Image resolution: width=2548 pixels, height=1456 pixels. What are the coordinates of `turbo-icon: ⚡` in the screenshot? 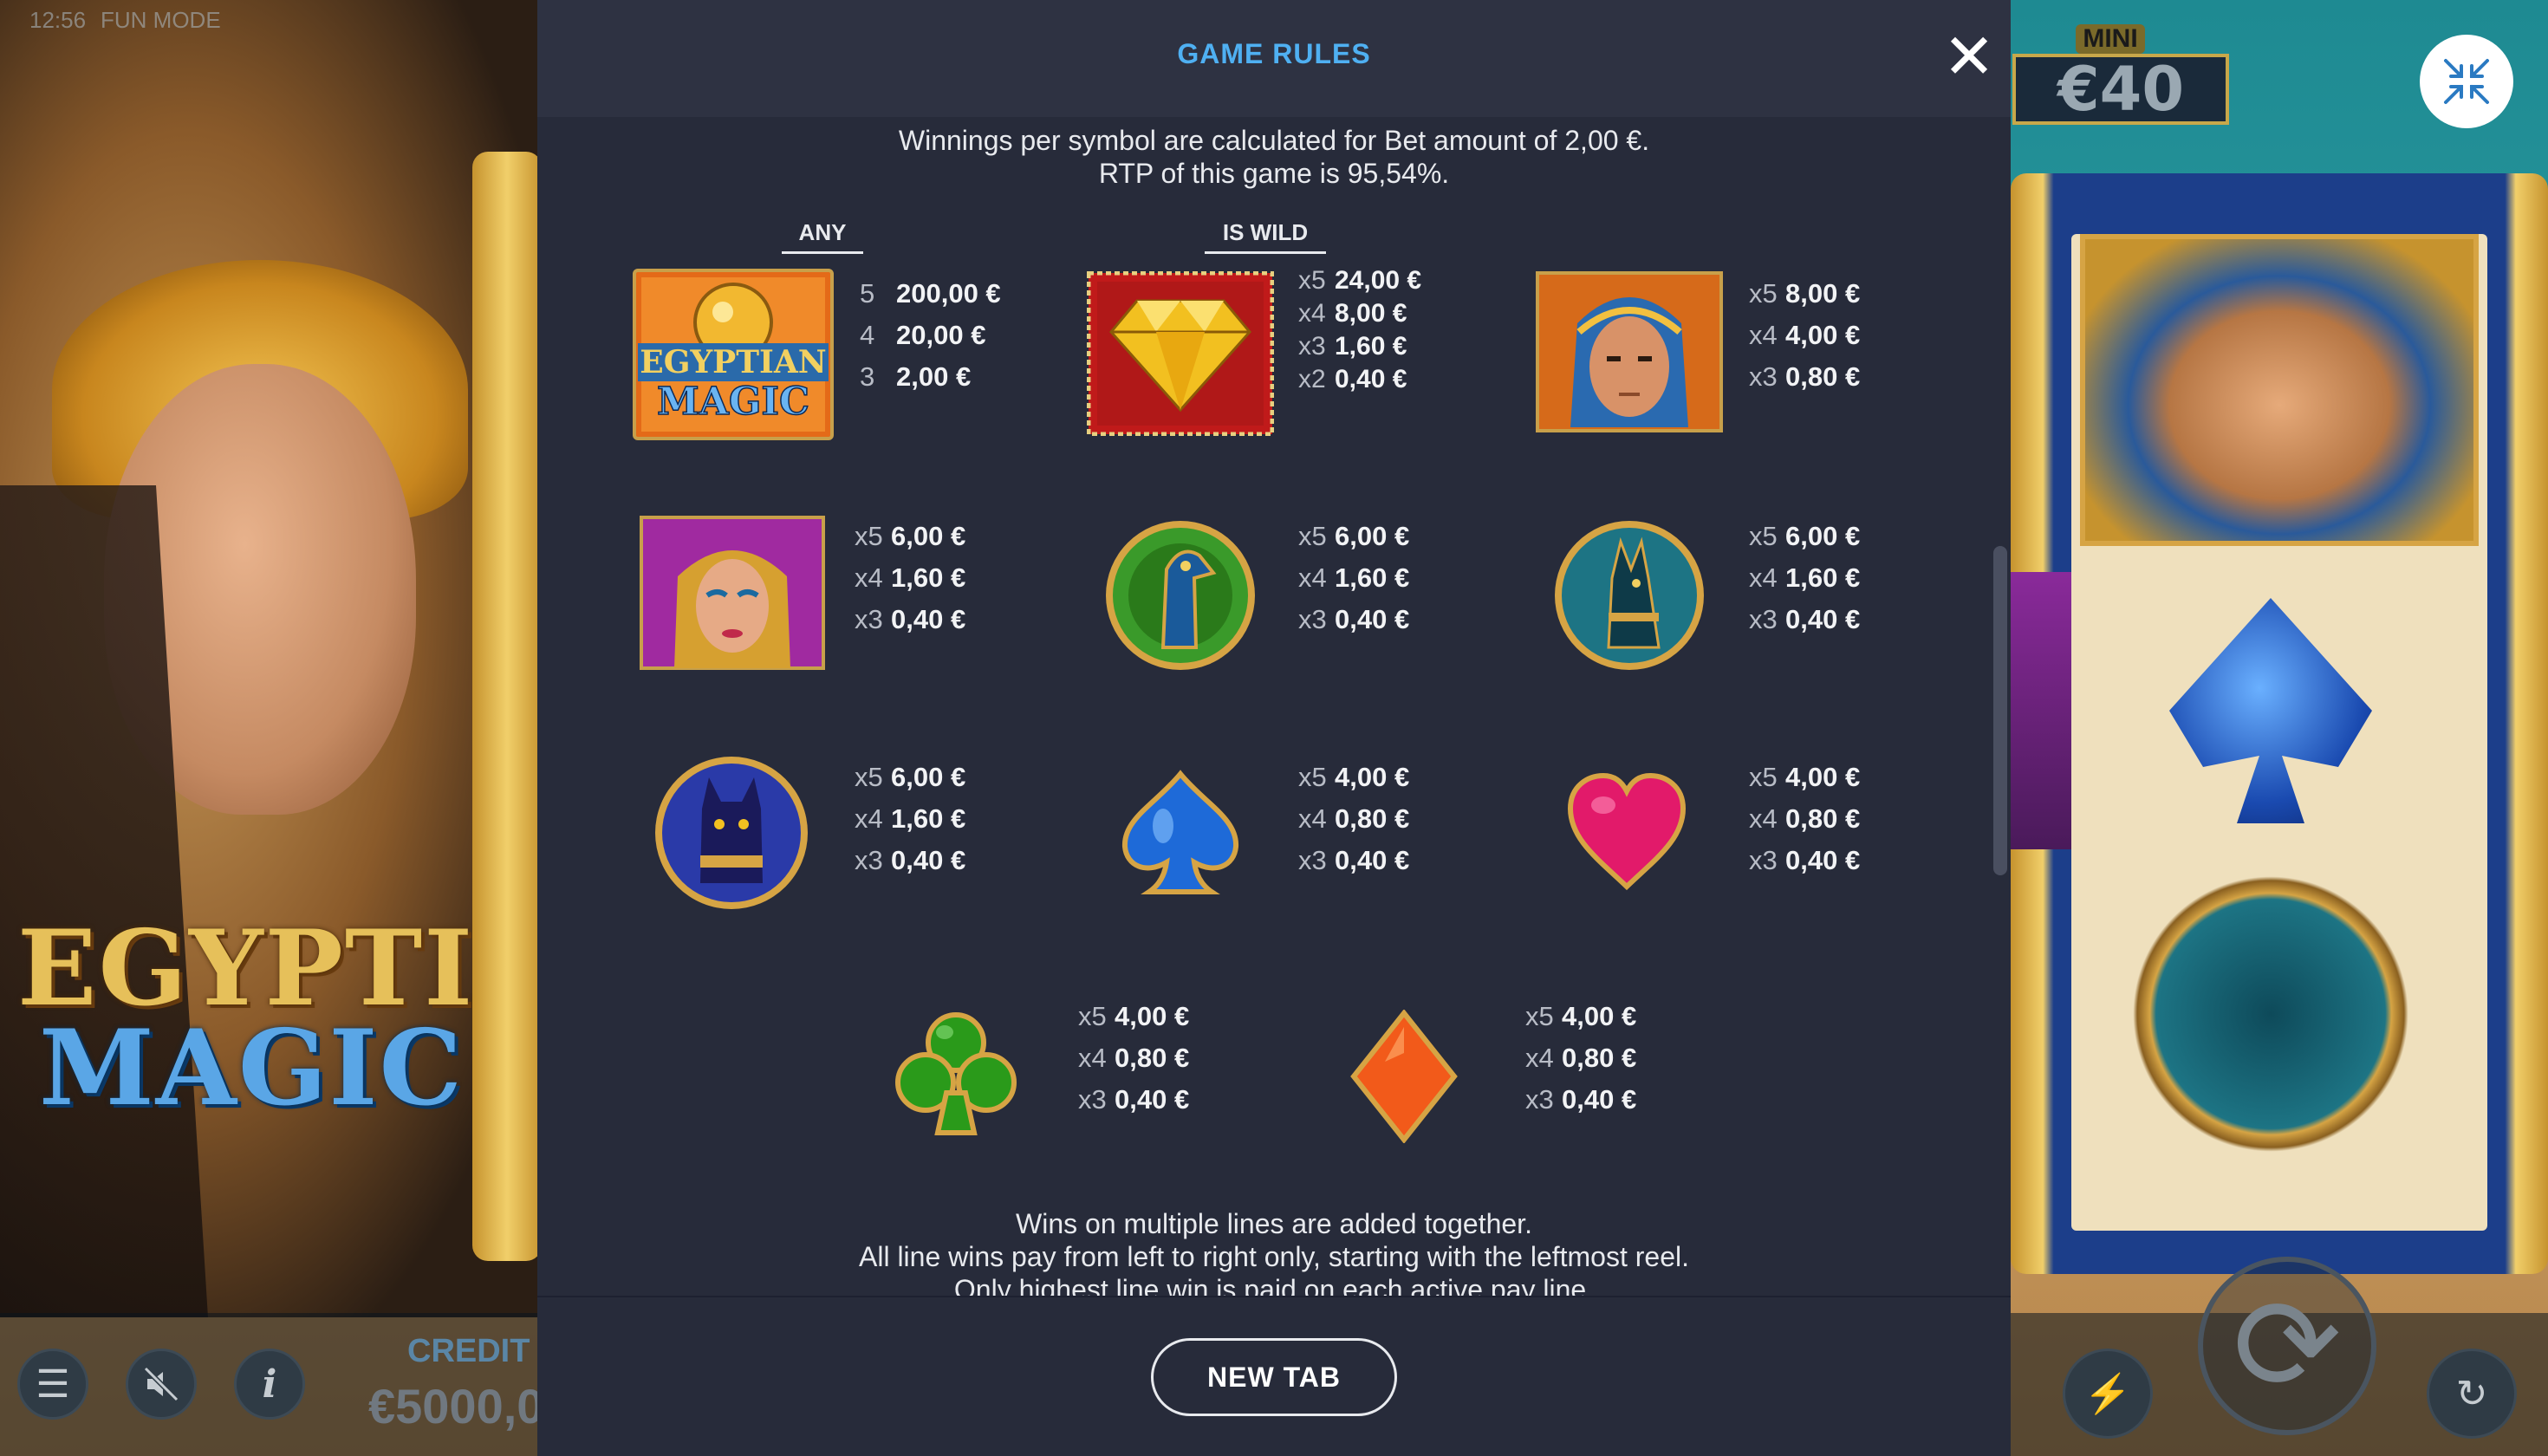 It's located at (2107, 1394).